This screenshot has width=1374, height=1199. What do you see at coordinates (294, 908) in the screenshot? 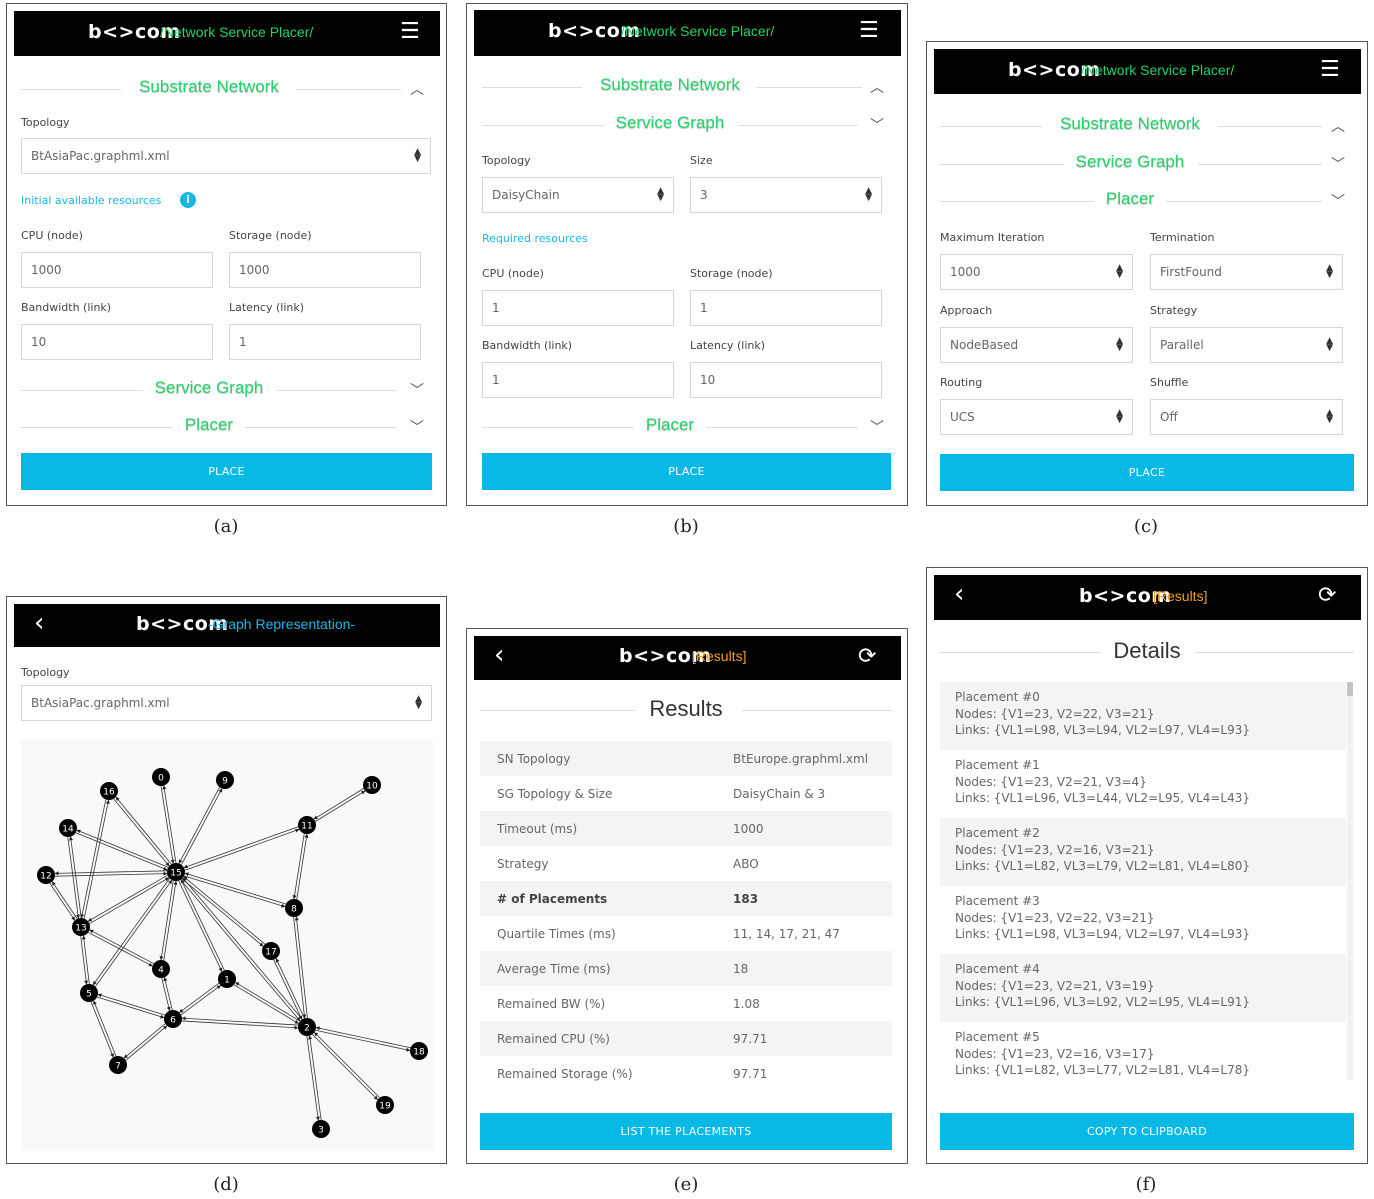
I see `graph-node: 8` at bounding box center [294, 908].